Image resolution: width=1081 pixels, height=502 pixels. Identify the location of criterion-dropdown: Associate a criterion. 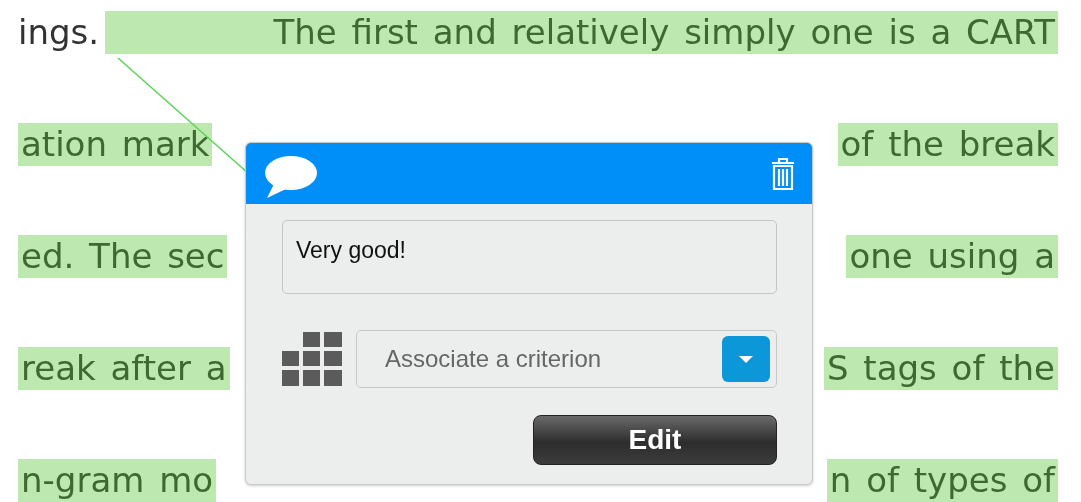
(566, 359).